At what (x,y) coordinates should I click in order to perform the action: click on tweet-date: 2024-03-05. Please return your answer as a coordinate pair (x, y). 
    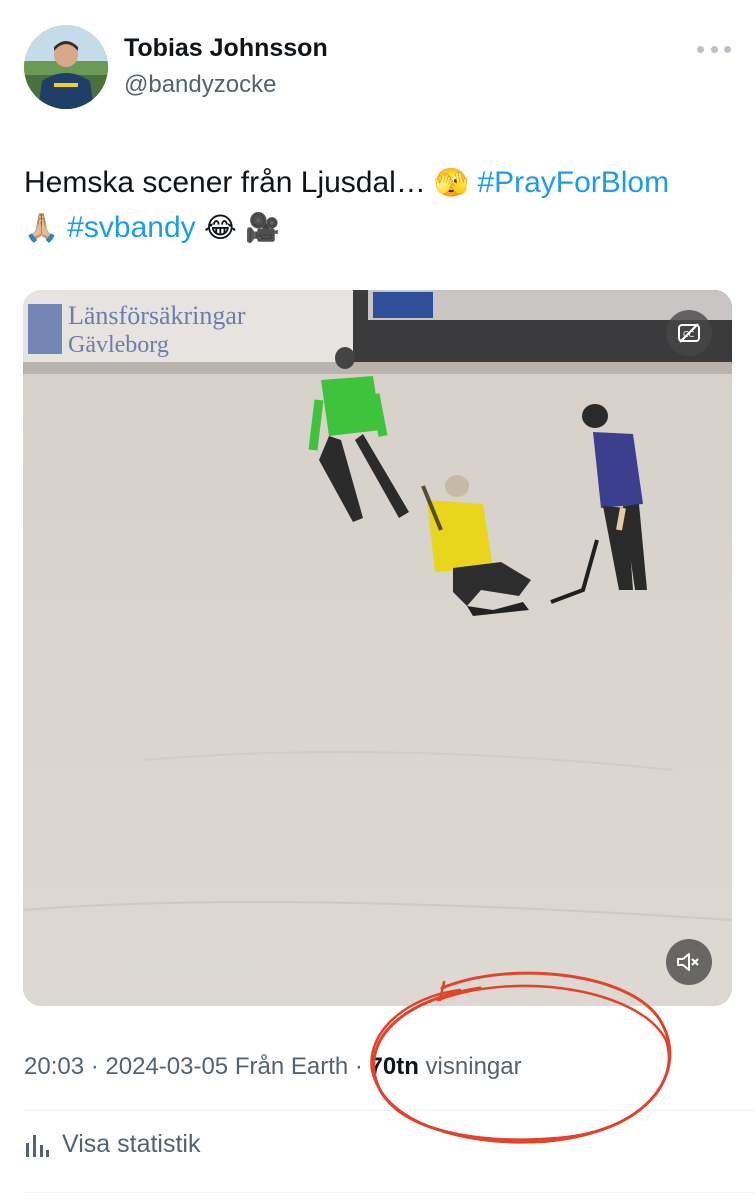
    Looking at the image, I should click on (166, 1066).